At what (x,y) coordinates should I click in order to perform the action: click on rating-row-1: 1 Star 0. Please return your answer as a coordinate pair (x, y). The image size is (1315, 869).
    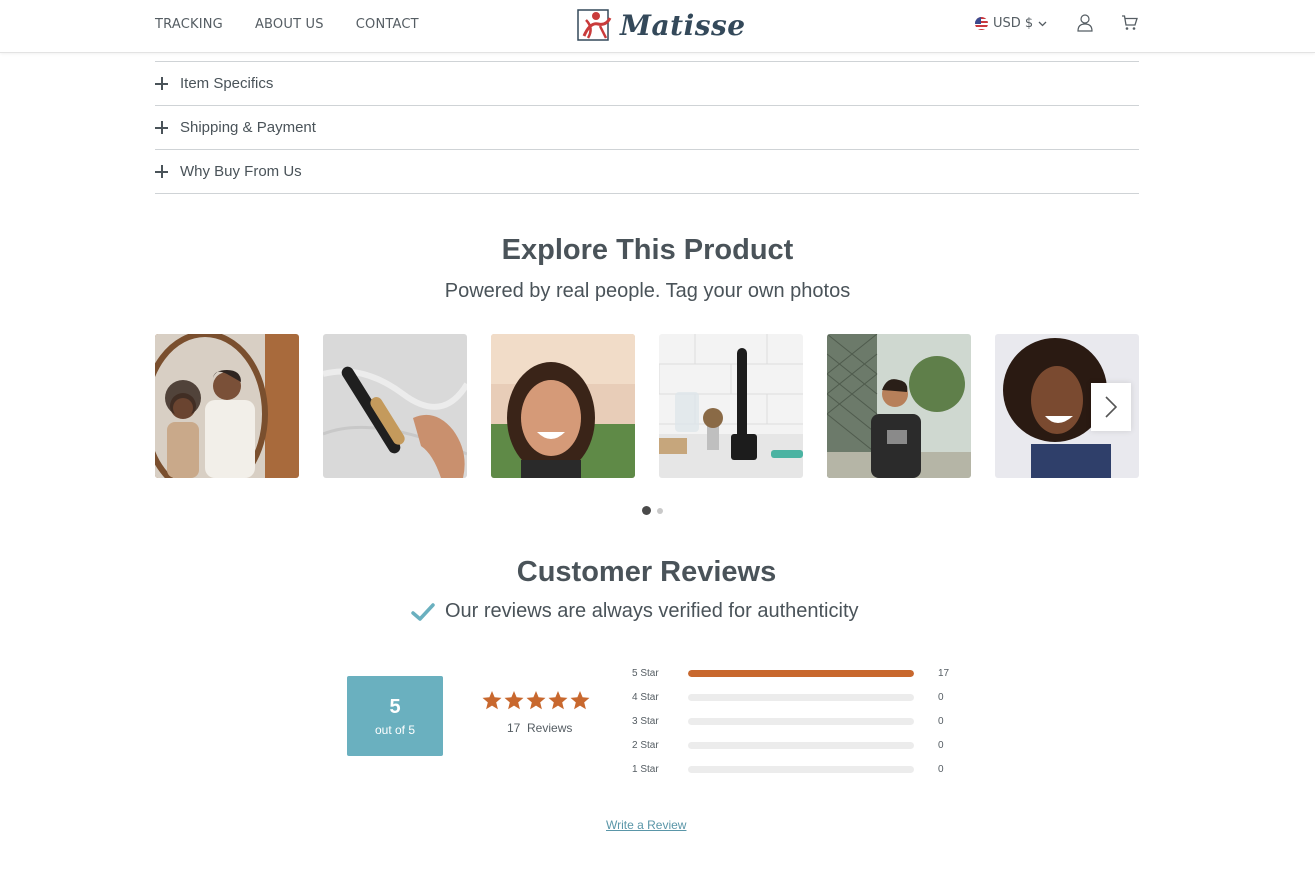
    Looking at the image, I should click on (792, 769).